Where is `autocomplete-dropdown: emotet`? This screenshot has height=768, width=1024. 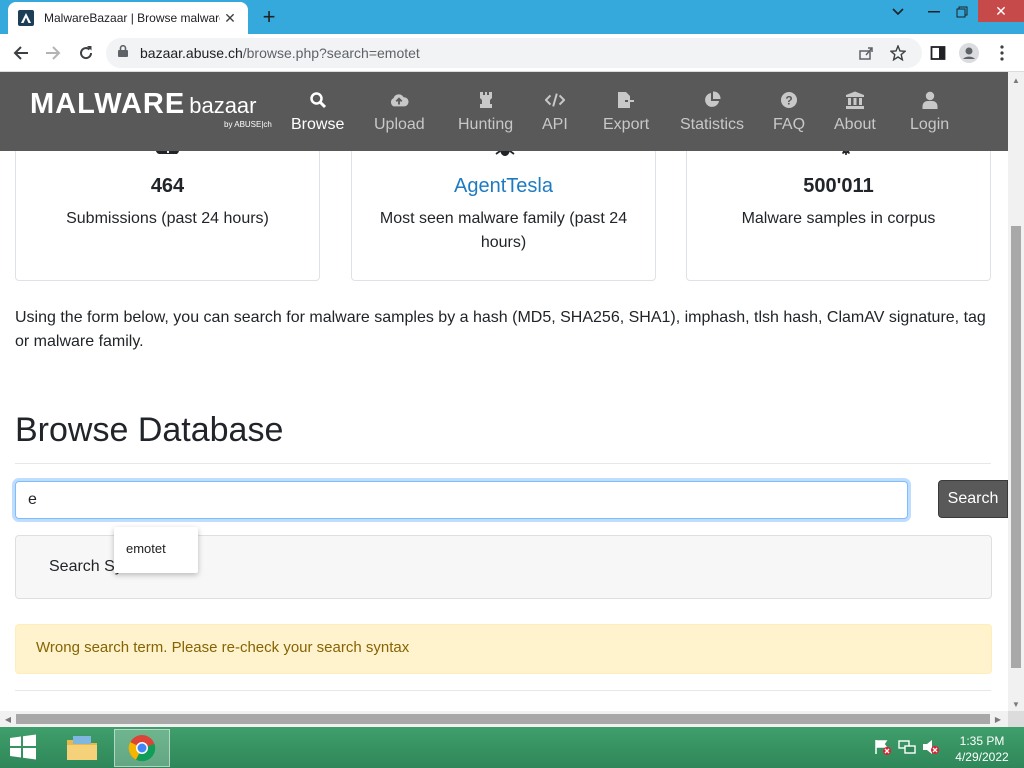
autocomplete-dropdown: emotet is located at coordinates (156, 550).